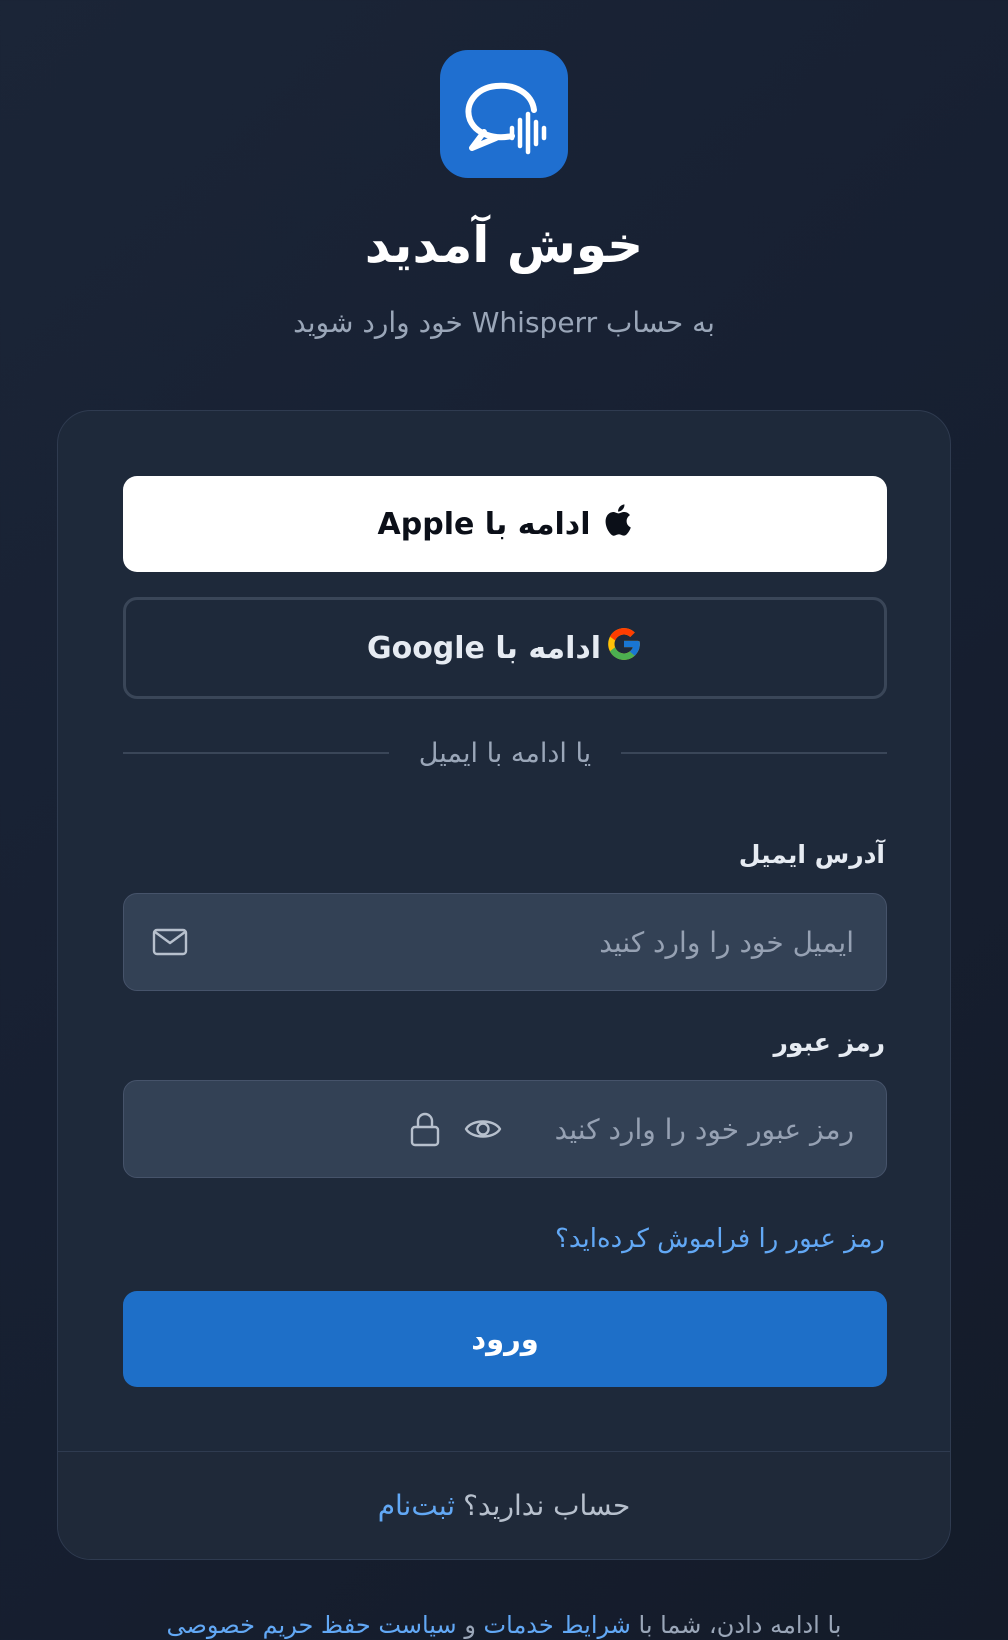 The image size is (1008, 1640). What do you see at coordinates (720, 1239) in the screenshot?
I see `forgot-password-link: رمز عبور را فراموش کرده‌اید؟` at bounding box center [720, 1239].